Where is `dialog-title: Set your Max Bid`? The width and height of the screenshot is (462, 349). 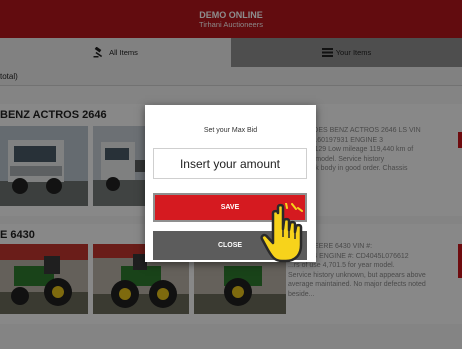
dialog-title: Set your Max Bid is located at coordinates (230, 130).